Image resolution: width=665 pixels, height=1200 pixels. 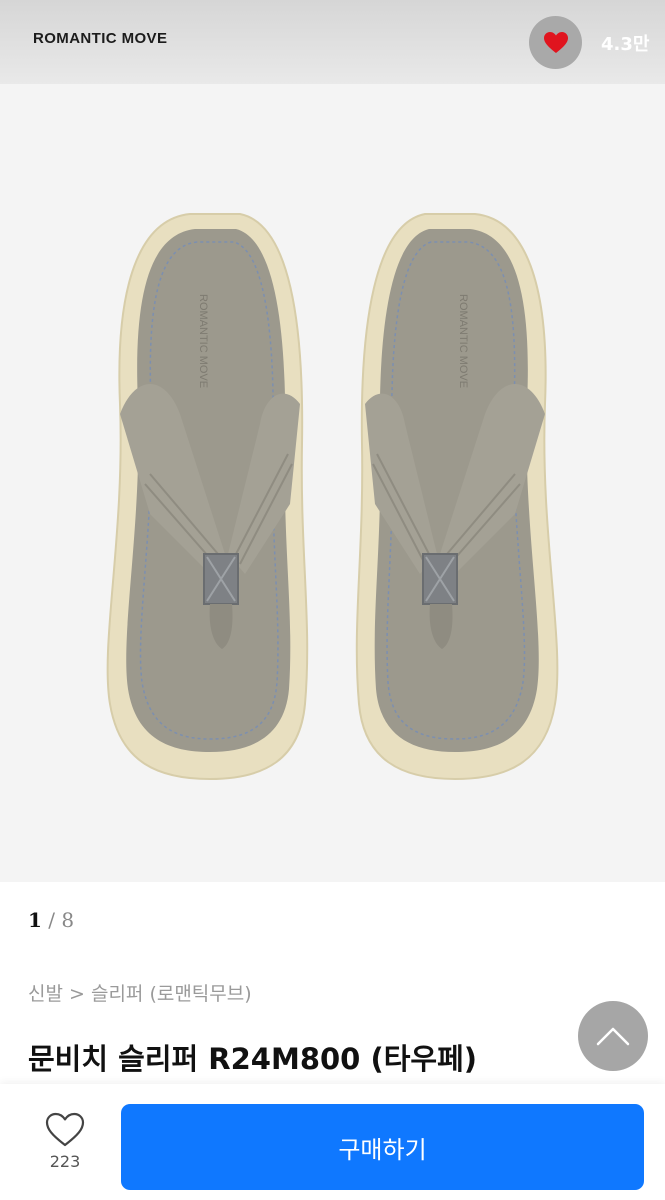 What do you see at coordinates (207, 497) in the screenshot?
I see `left-sandal: ROMANTIC MOVE` at bounding box center [207, 497].